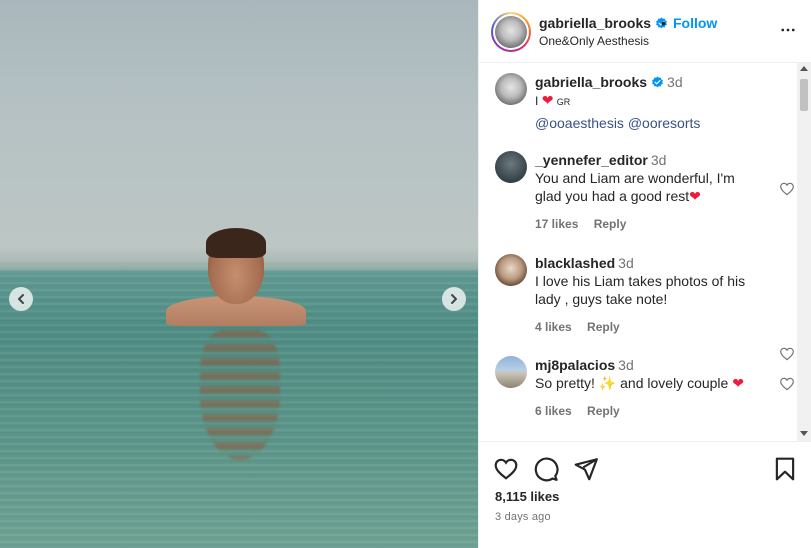  What do you see at coordinates (674, 383) in the screenshot?
I see `comment-text-suffix: and lovely couple` at bounding box center [674, 383].